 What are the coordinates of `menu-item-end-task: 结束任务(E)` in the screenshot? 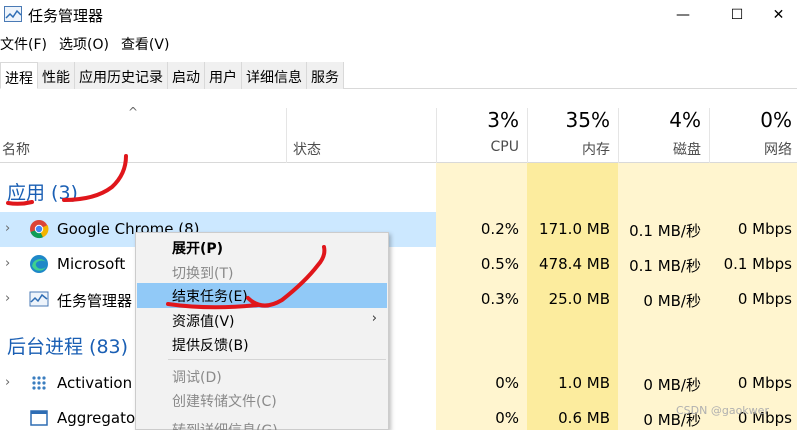 It's located at (262, 295).